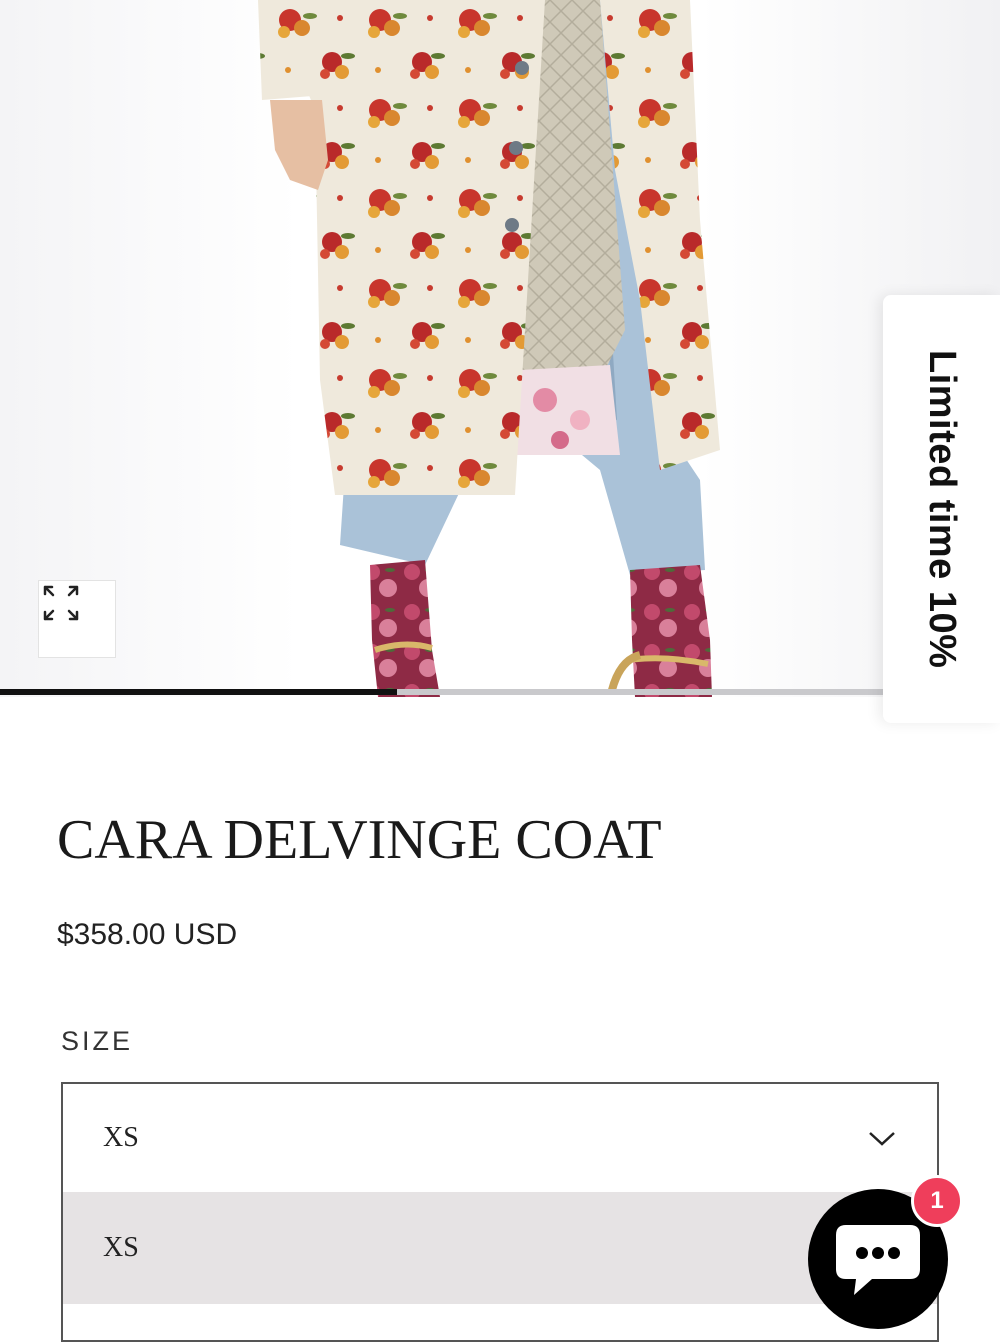  What do you see at coordinates (121, 1247) in the screenshot?
I see `size-option-label: XS` at bounding box center [121, 1247].